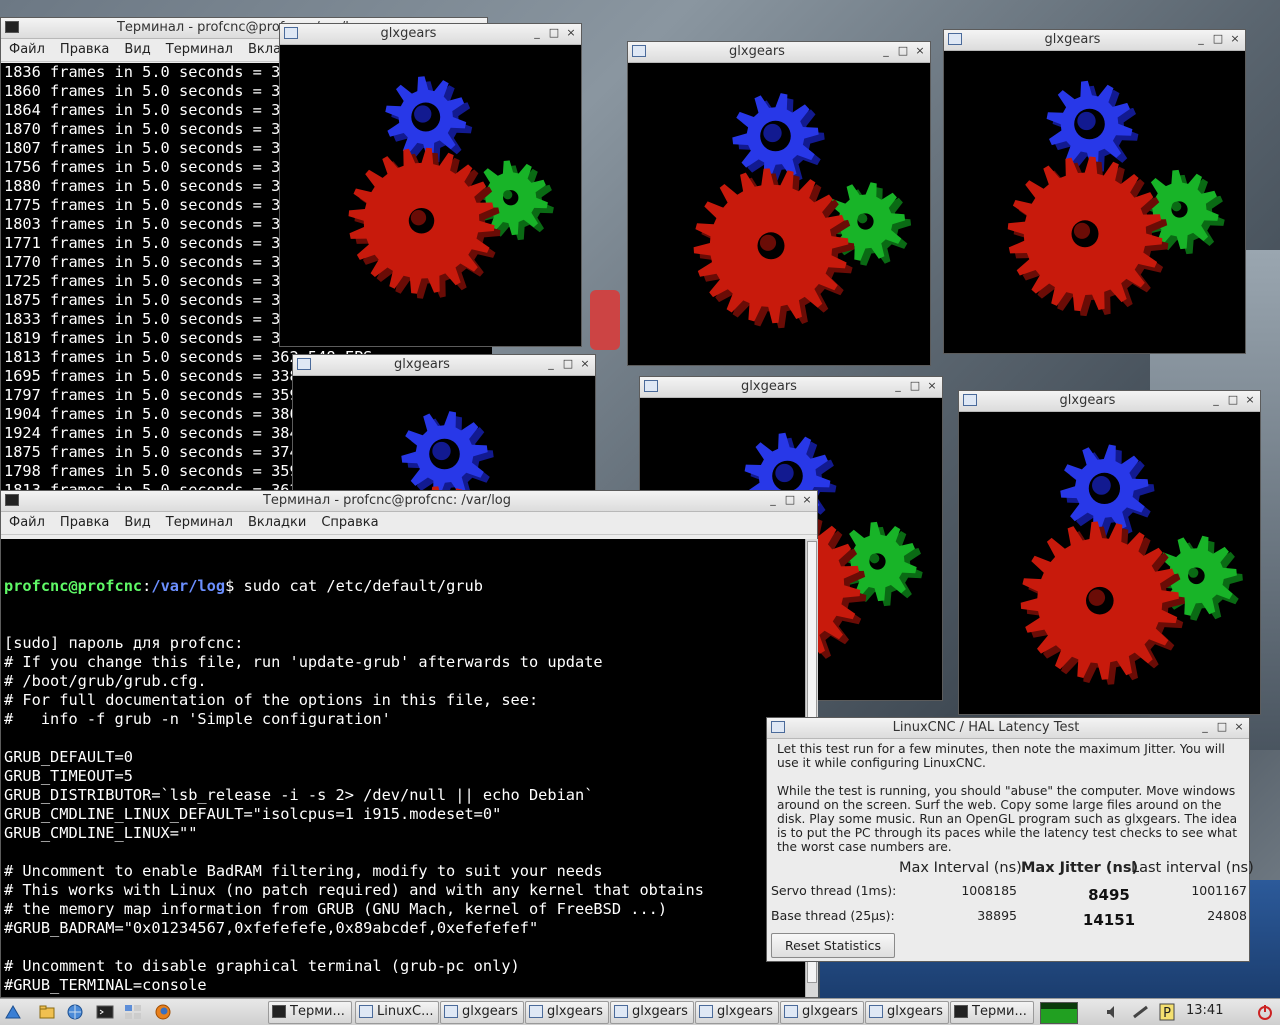  I want to click on glxgears-window-2: glxgears _ □ ×, so click(779, 203).